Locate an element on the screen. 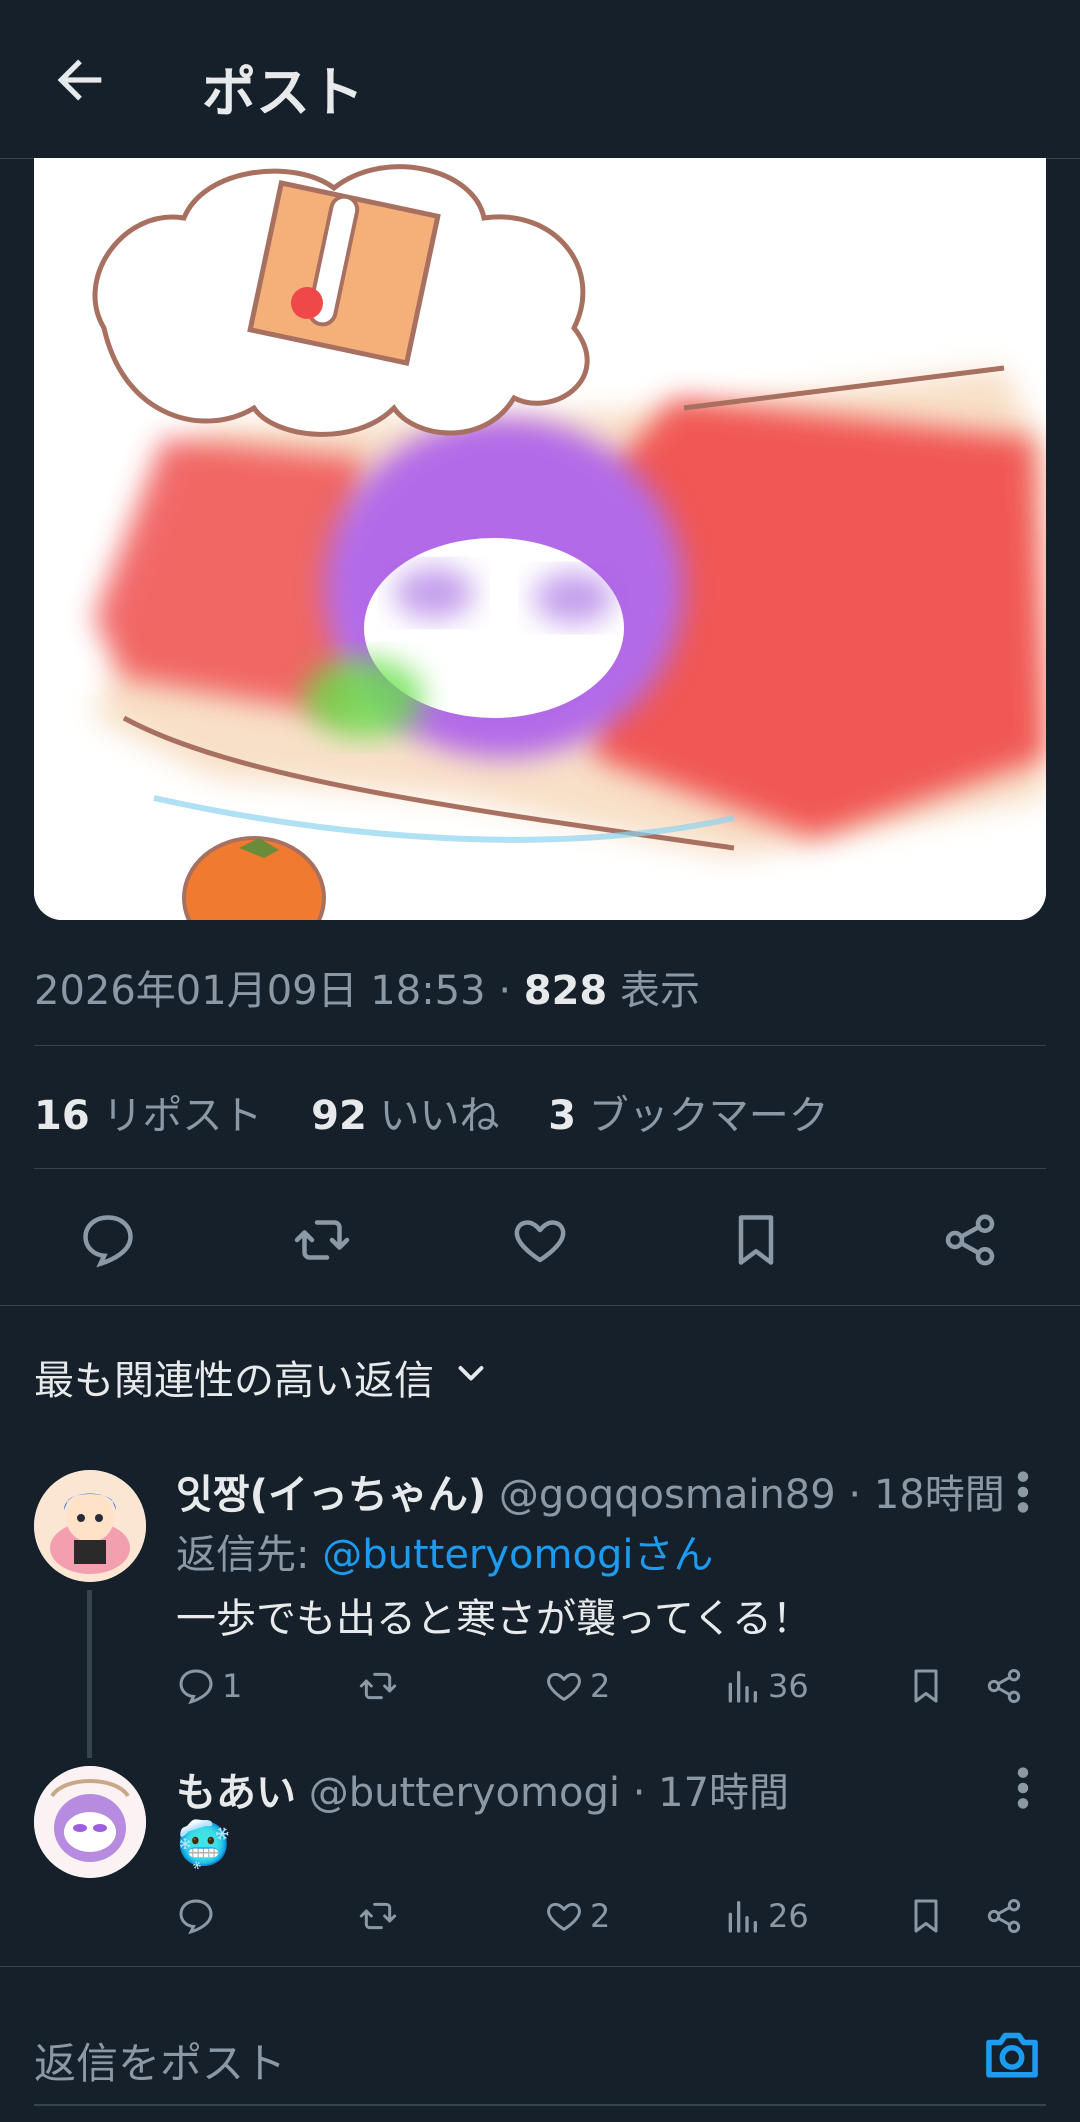 This screenshot has height=2122, width=1080. view-count: 828 is located at coordinates (565, 991).